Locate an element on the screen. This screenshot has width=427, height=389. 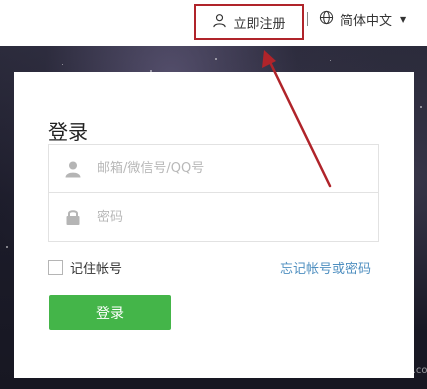
top-bar: 立即注册 简体中文 ▼ is located at coordinates (213, 23).